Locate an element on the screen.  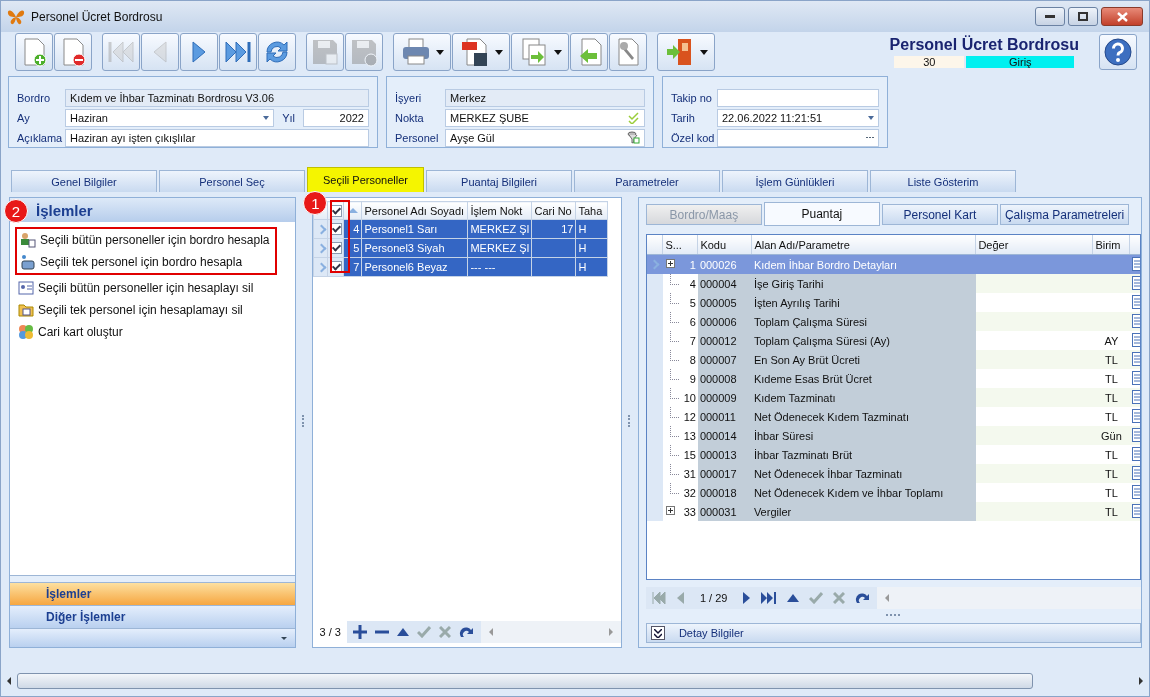
input-field: Merkez is located at coordinates (545, 98).